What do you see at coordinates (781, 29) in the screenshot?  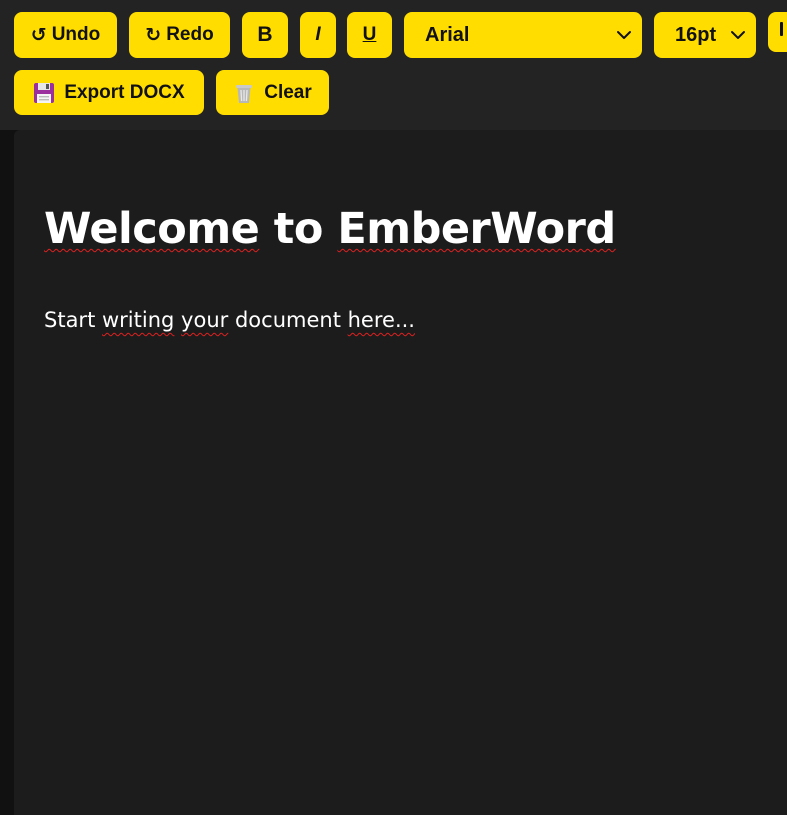 I see `toolbar-overflow-marker` at bounding box center [781, 29].